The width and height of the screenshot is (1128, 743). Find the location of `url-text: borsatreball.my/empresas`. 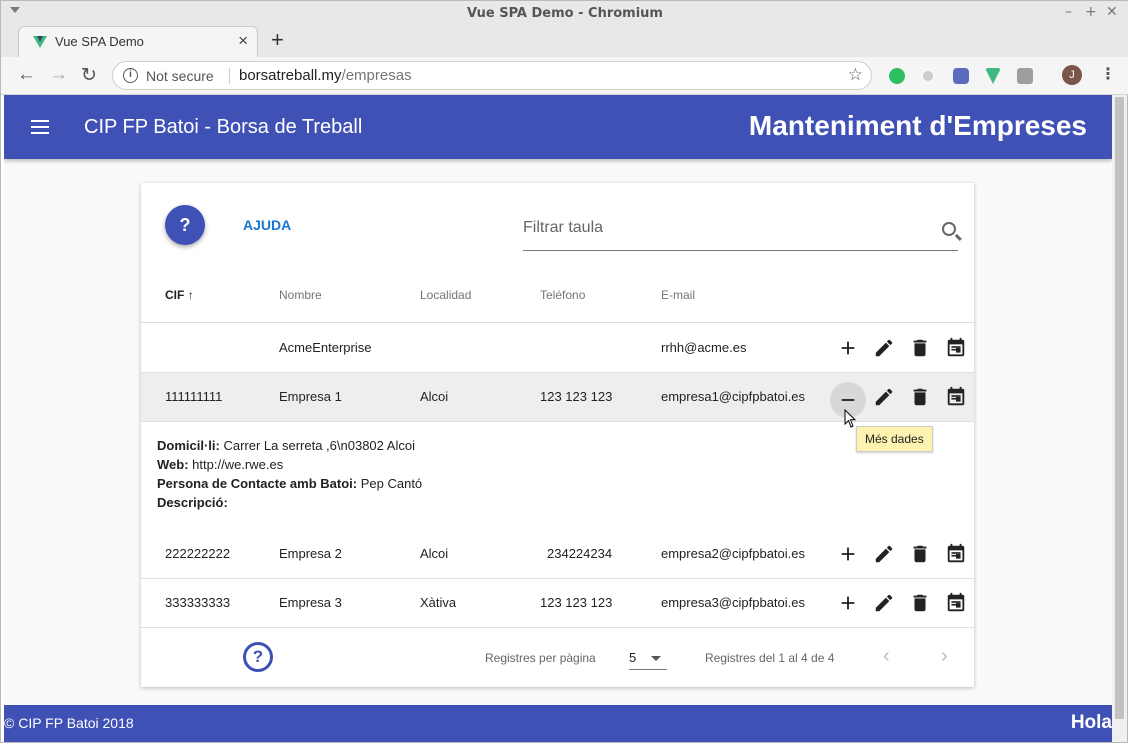

url-text: borsatreball.my/empresas is located at coordinates (325, 75).